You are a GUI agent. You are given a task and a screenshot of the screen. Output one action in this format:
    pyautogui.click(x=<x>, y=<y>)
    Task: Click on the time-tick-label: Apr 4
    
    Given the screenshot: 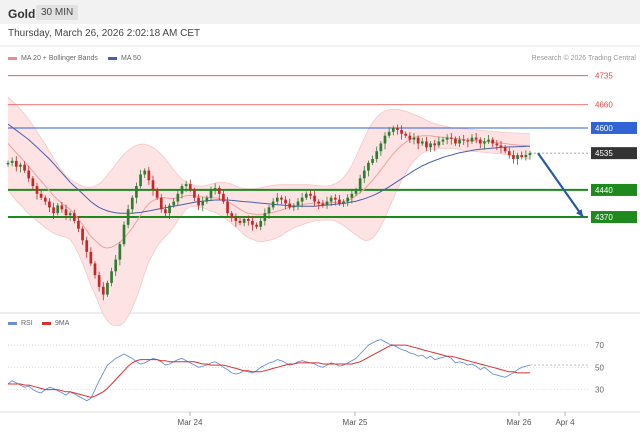 What is the action you would take?
    pyautogui.click(x=565, y=422)
    